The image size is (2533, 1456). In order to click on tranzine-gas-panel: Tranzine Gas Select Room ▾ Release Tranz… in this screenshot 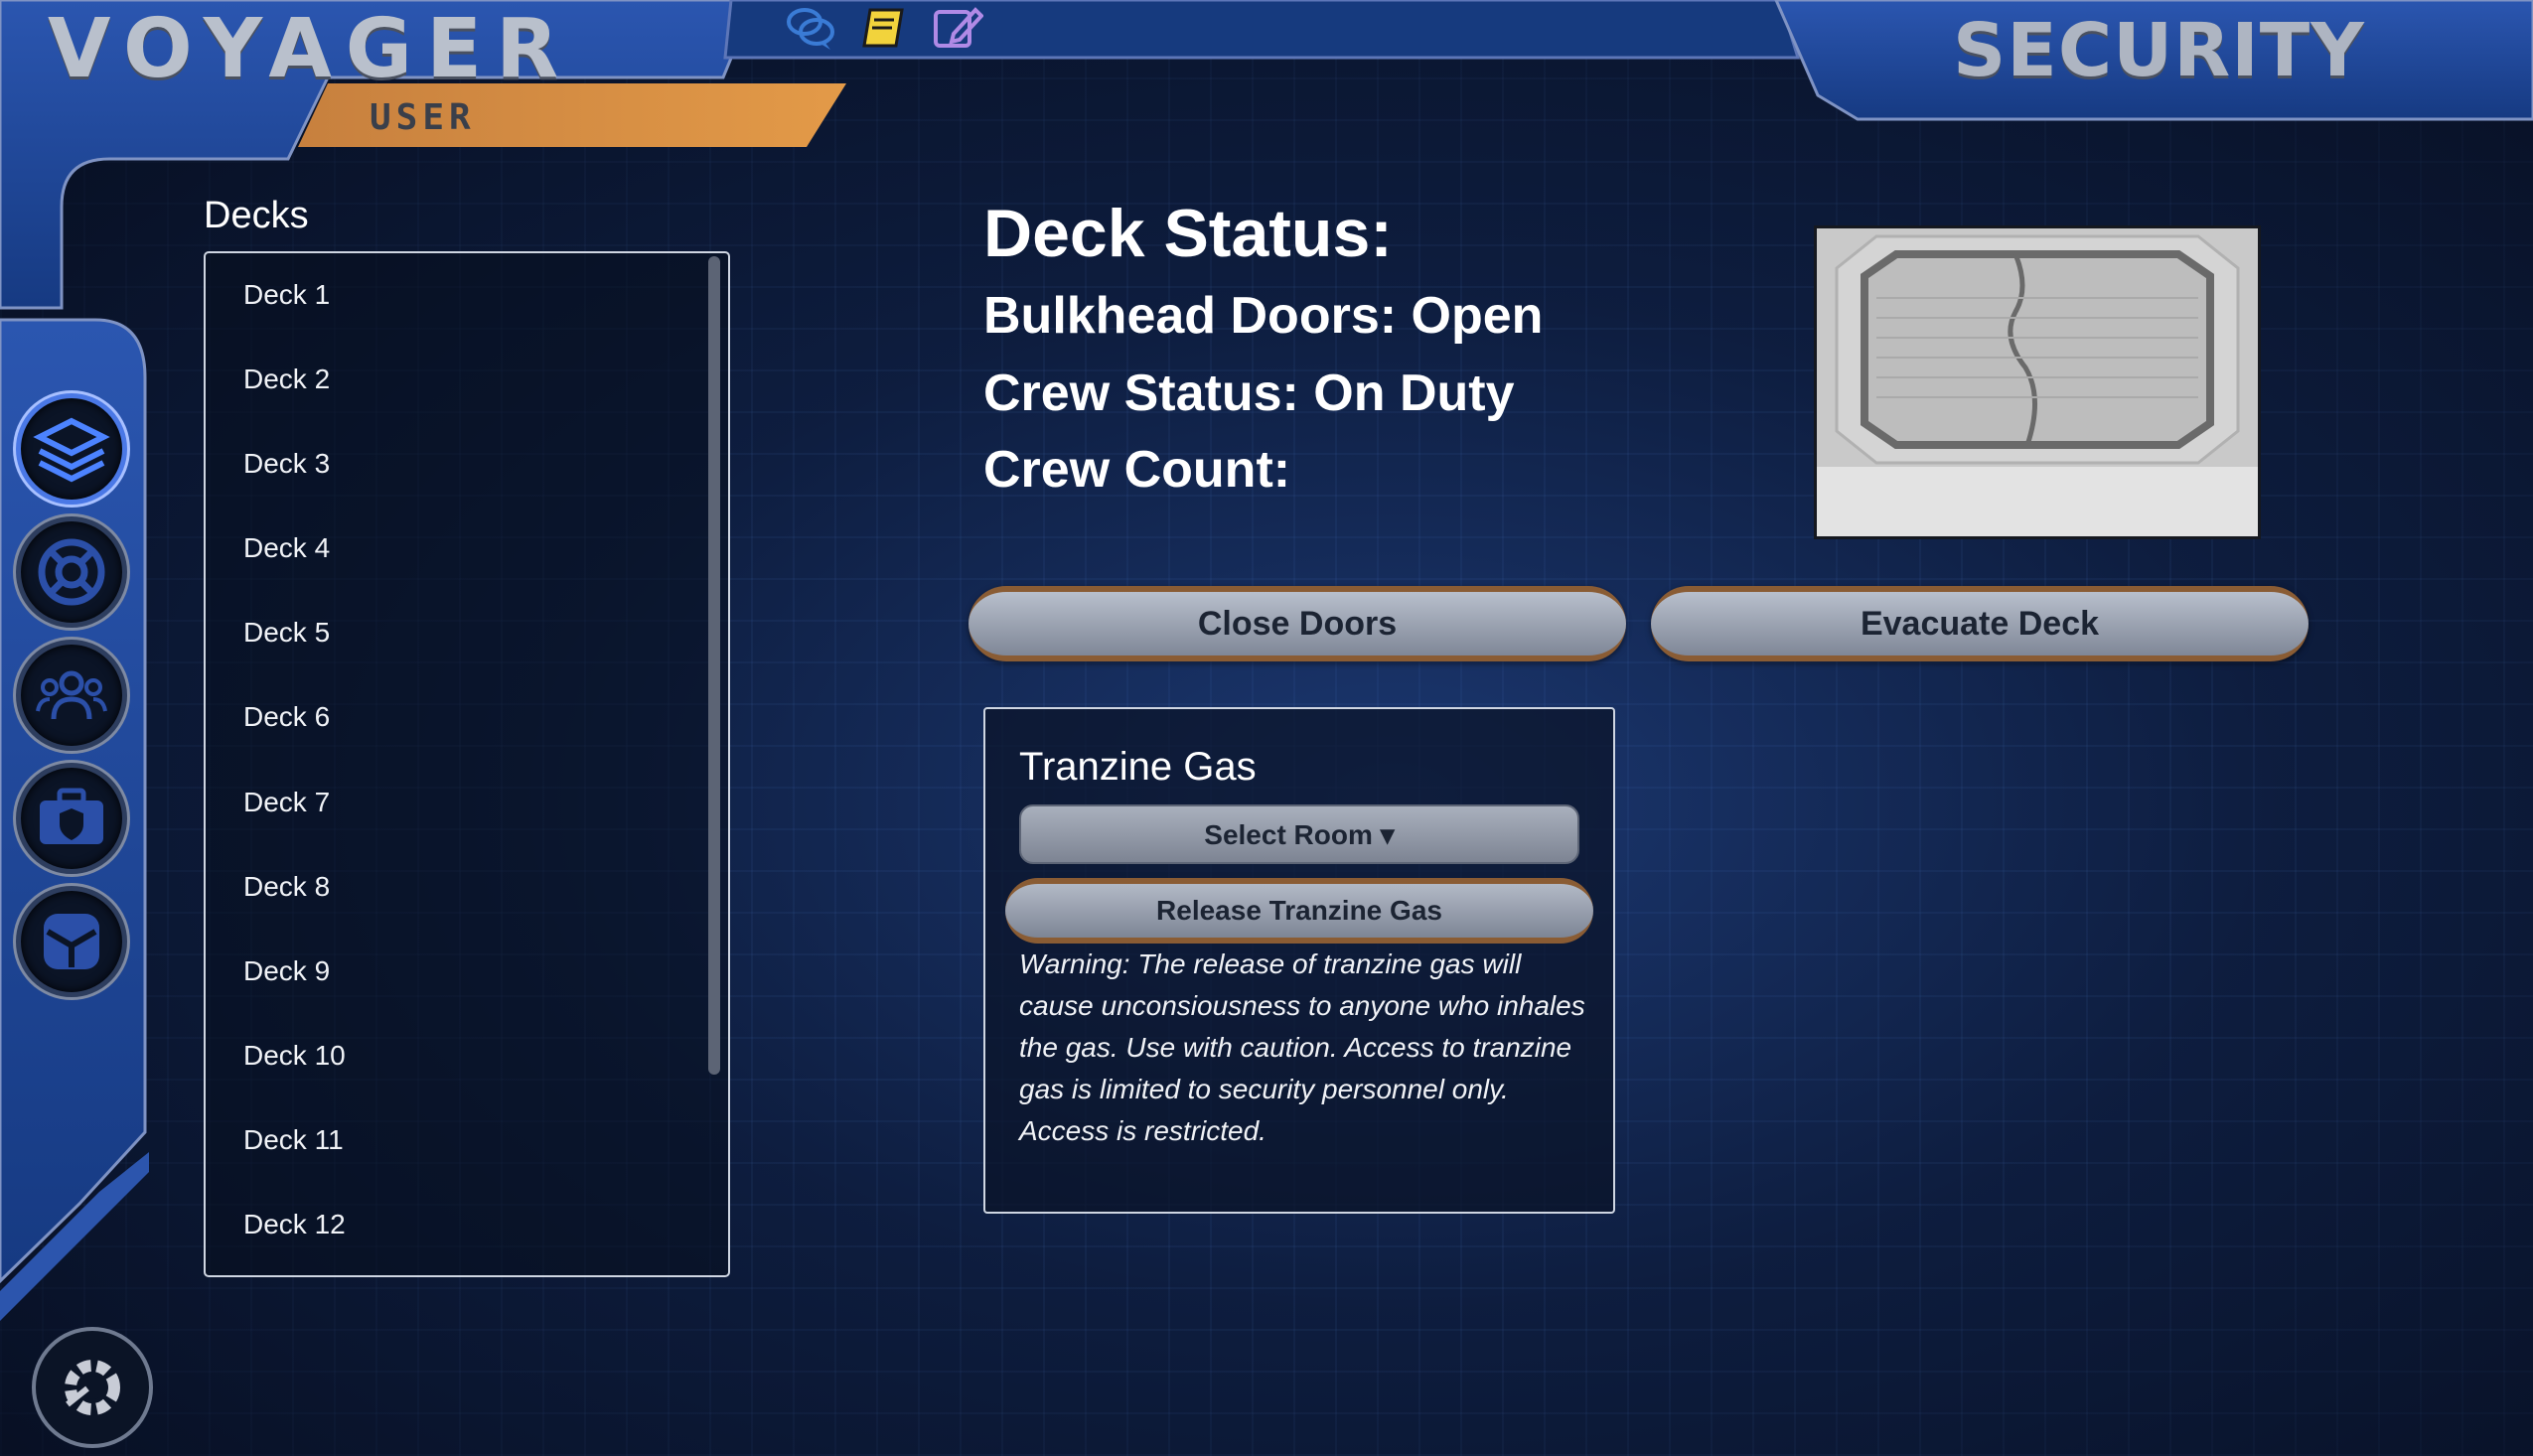, I will do `click(1299, 960)`.